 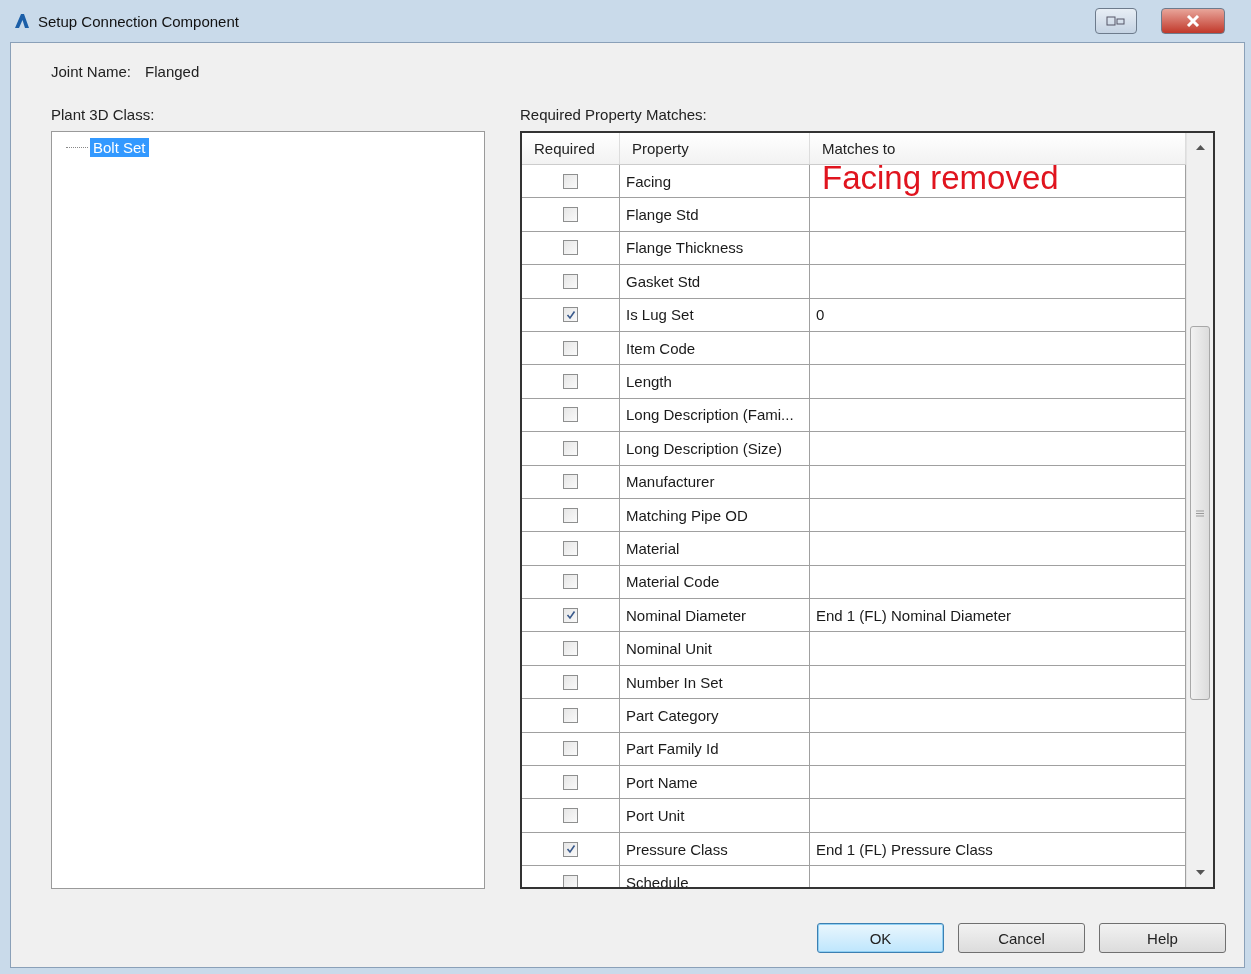 I want to click on property-cell: Flange Std, so click(x=662, y=215).